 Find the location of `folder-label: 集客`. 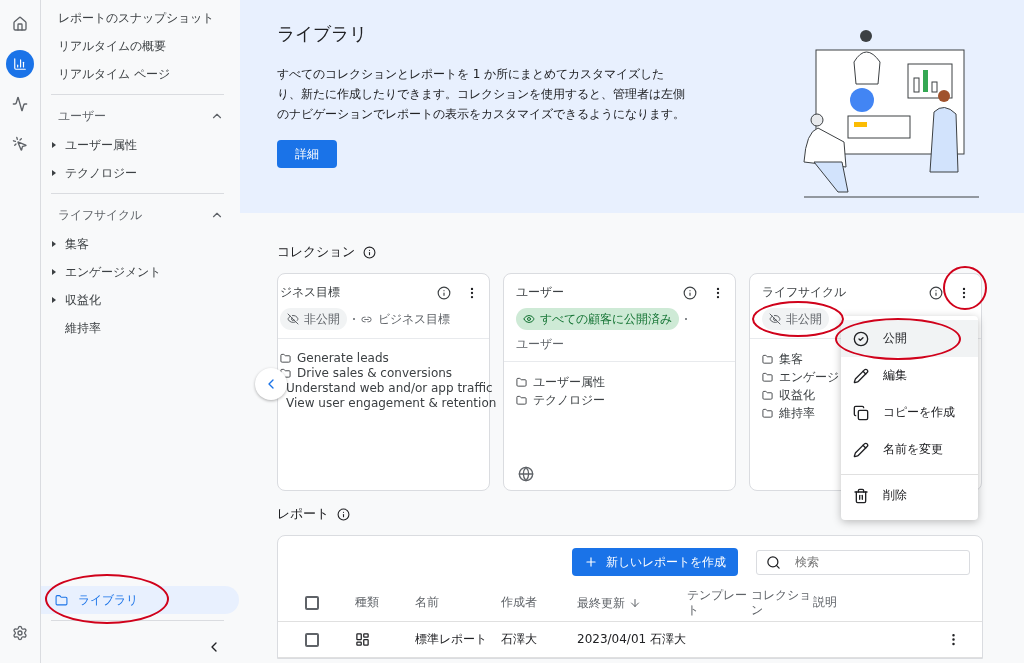

folder-label: 集客 is located at coordinates (791, 359).